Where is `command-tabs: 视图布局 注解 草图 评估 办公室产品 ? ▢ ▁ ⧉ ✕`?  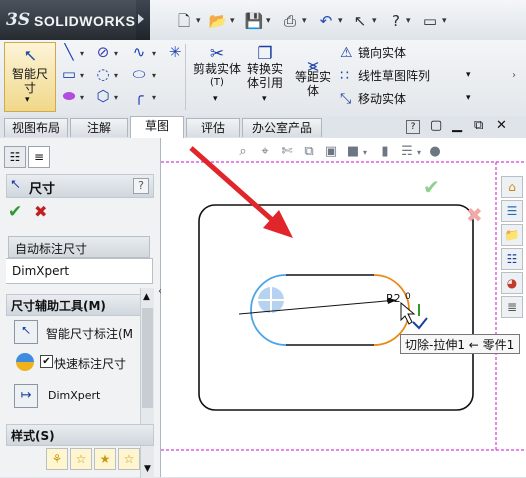 command-tabs: 视图布局 注解 草图 评估 办公室产品 ? ▢ ▁ ⧉ ✕ is located at coordinates (263, 127).